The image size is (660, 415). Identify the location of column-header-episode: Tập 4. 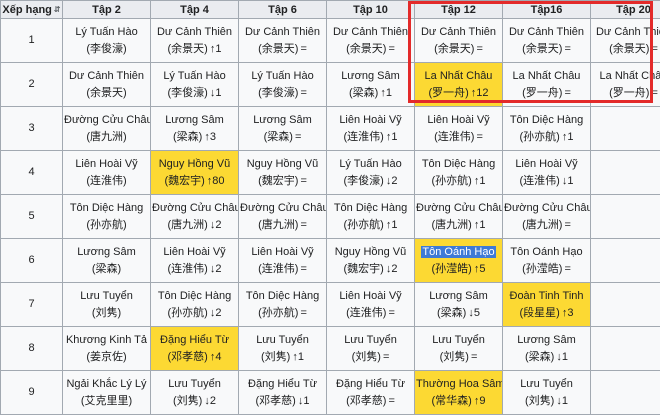
(195, 10).